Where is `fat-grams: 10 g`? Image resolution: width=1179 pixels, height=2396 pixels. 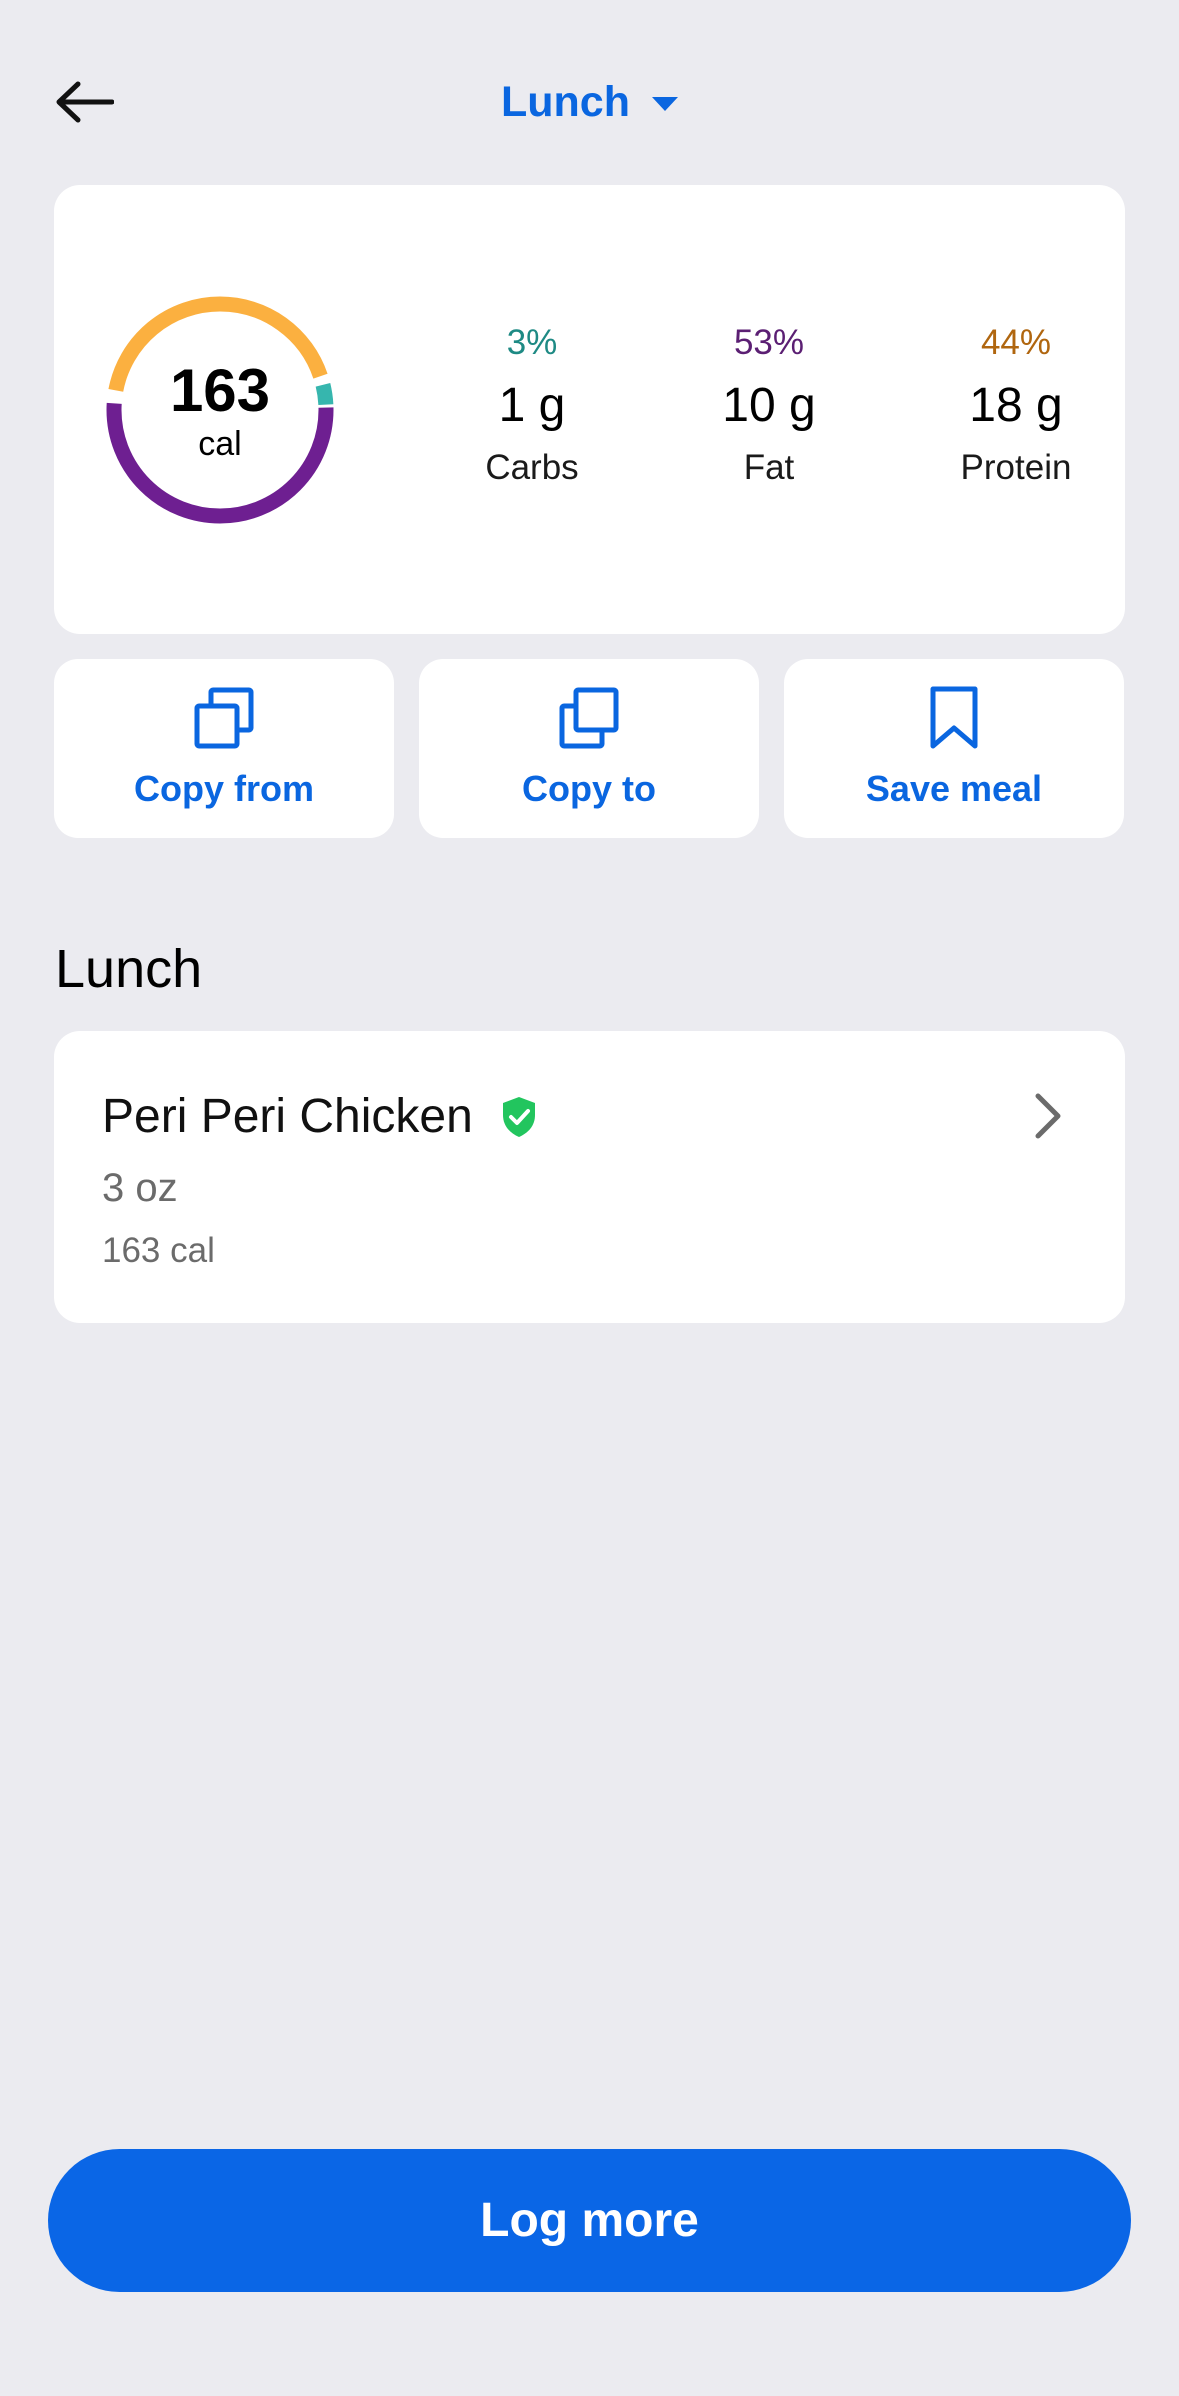 fat-grams: 10 g is located at coordinates (769, 405).